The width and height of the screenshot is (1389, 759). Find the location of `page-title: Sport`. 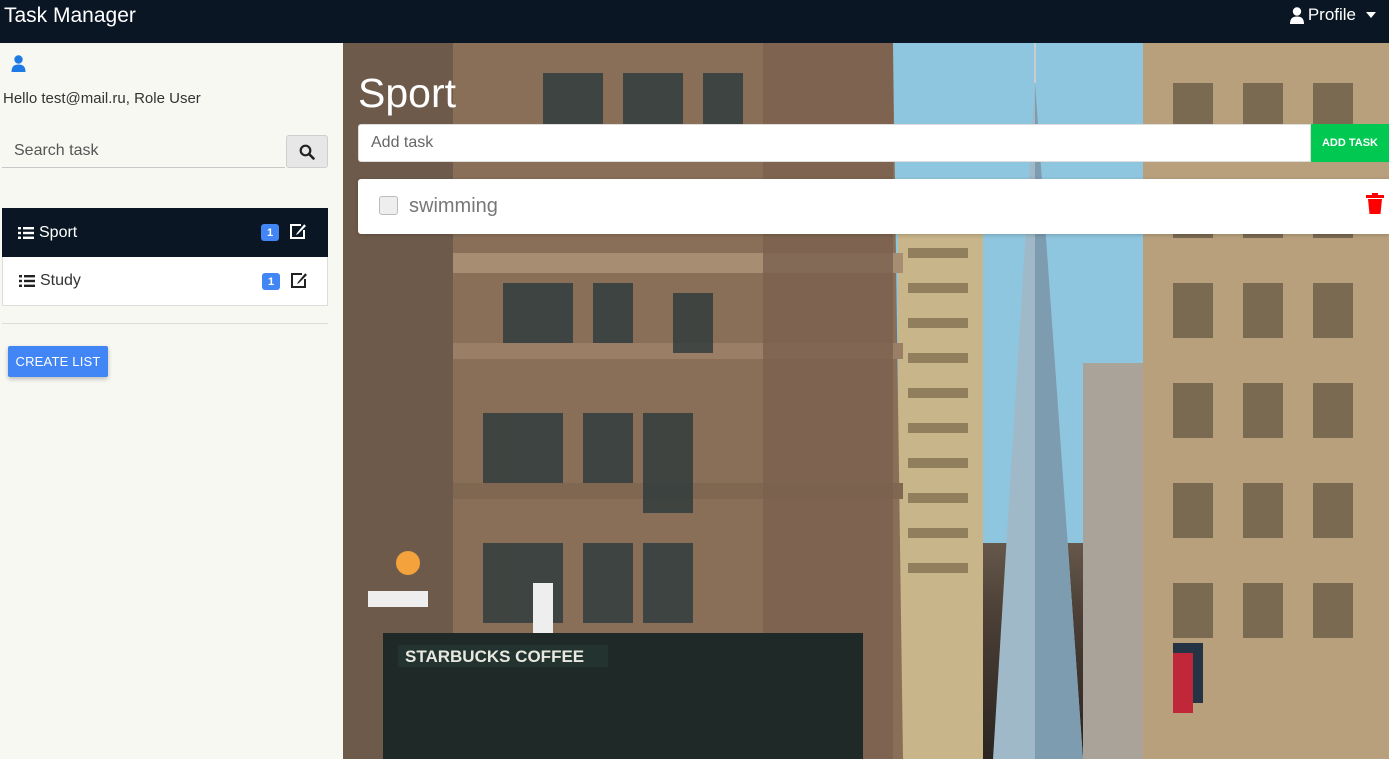

page-title: Sport is located at coordinates (407, 93).